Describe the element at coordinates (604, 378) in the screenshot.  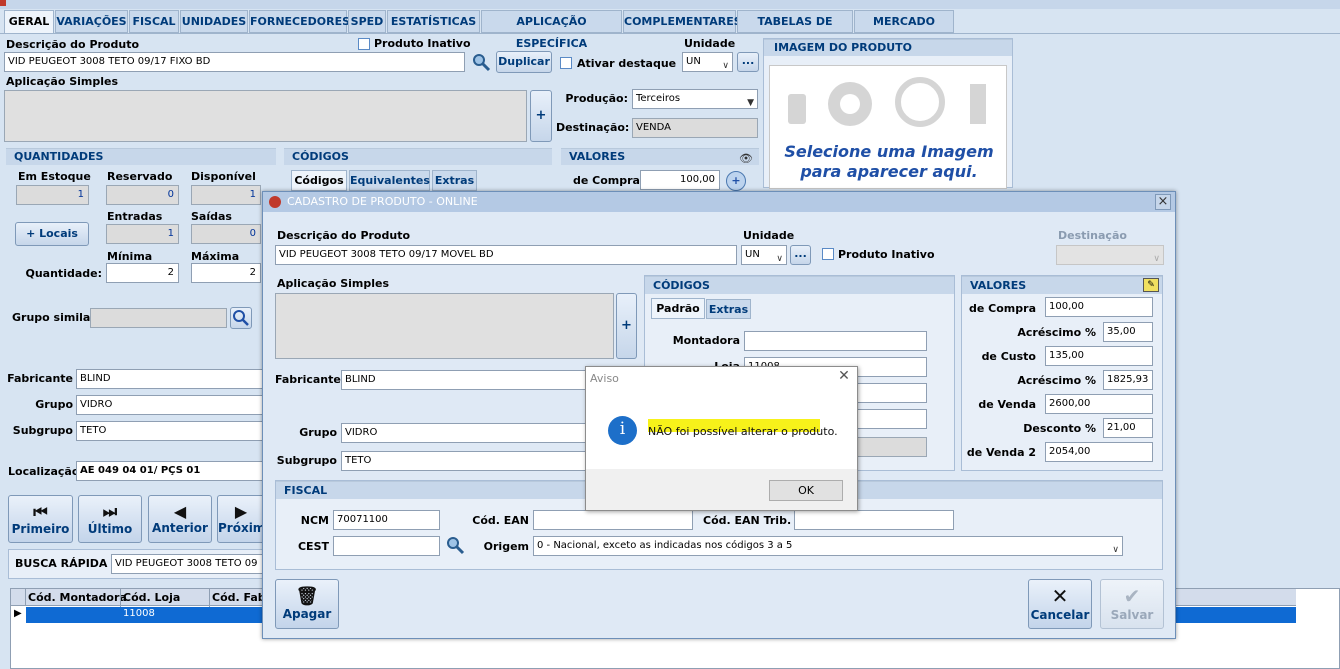
I see `aviso-title: Aviso` at that location.